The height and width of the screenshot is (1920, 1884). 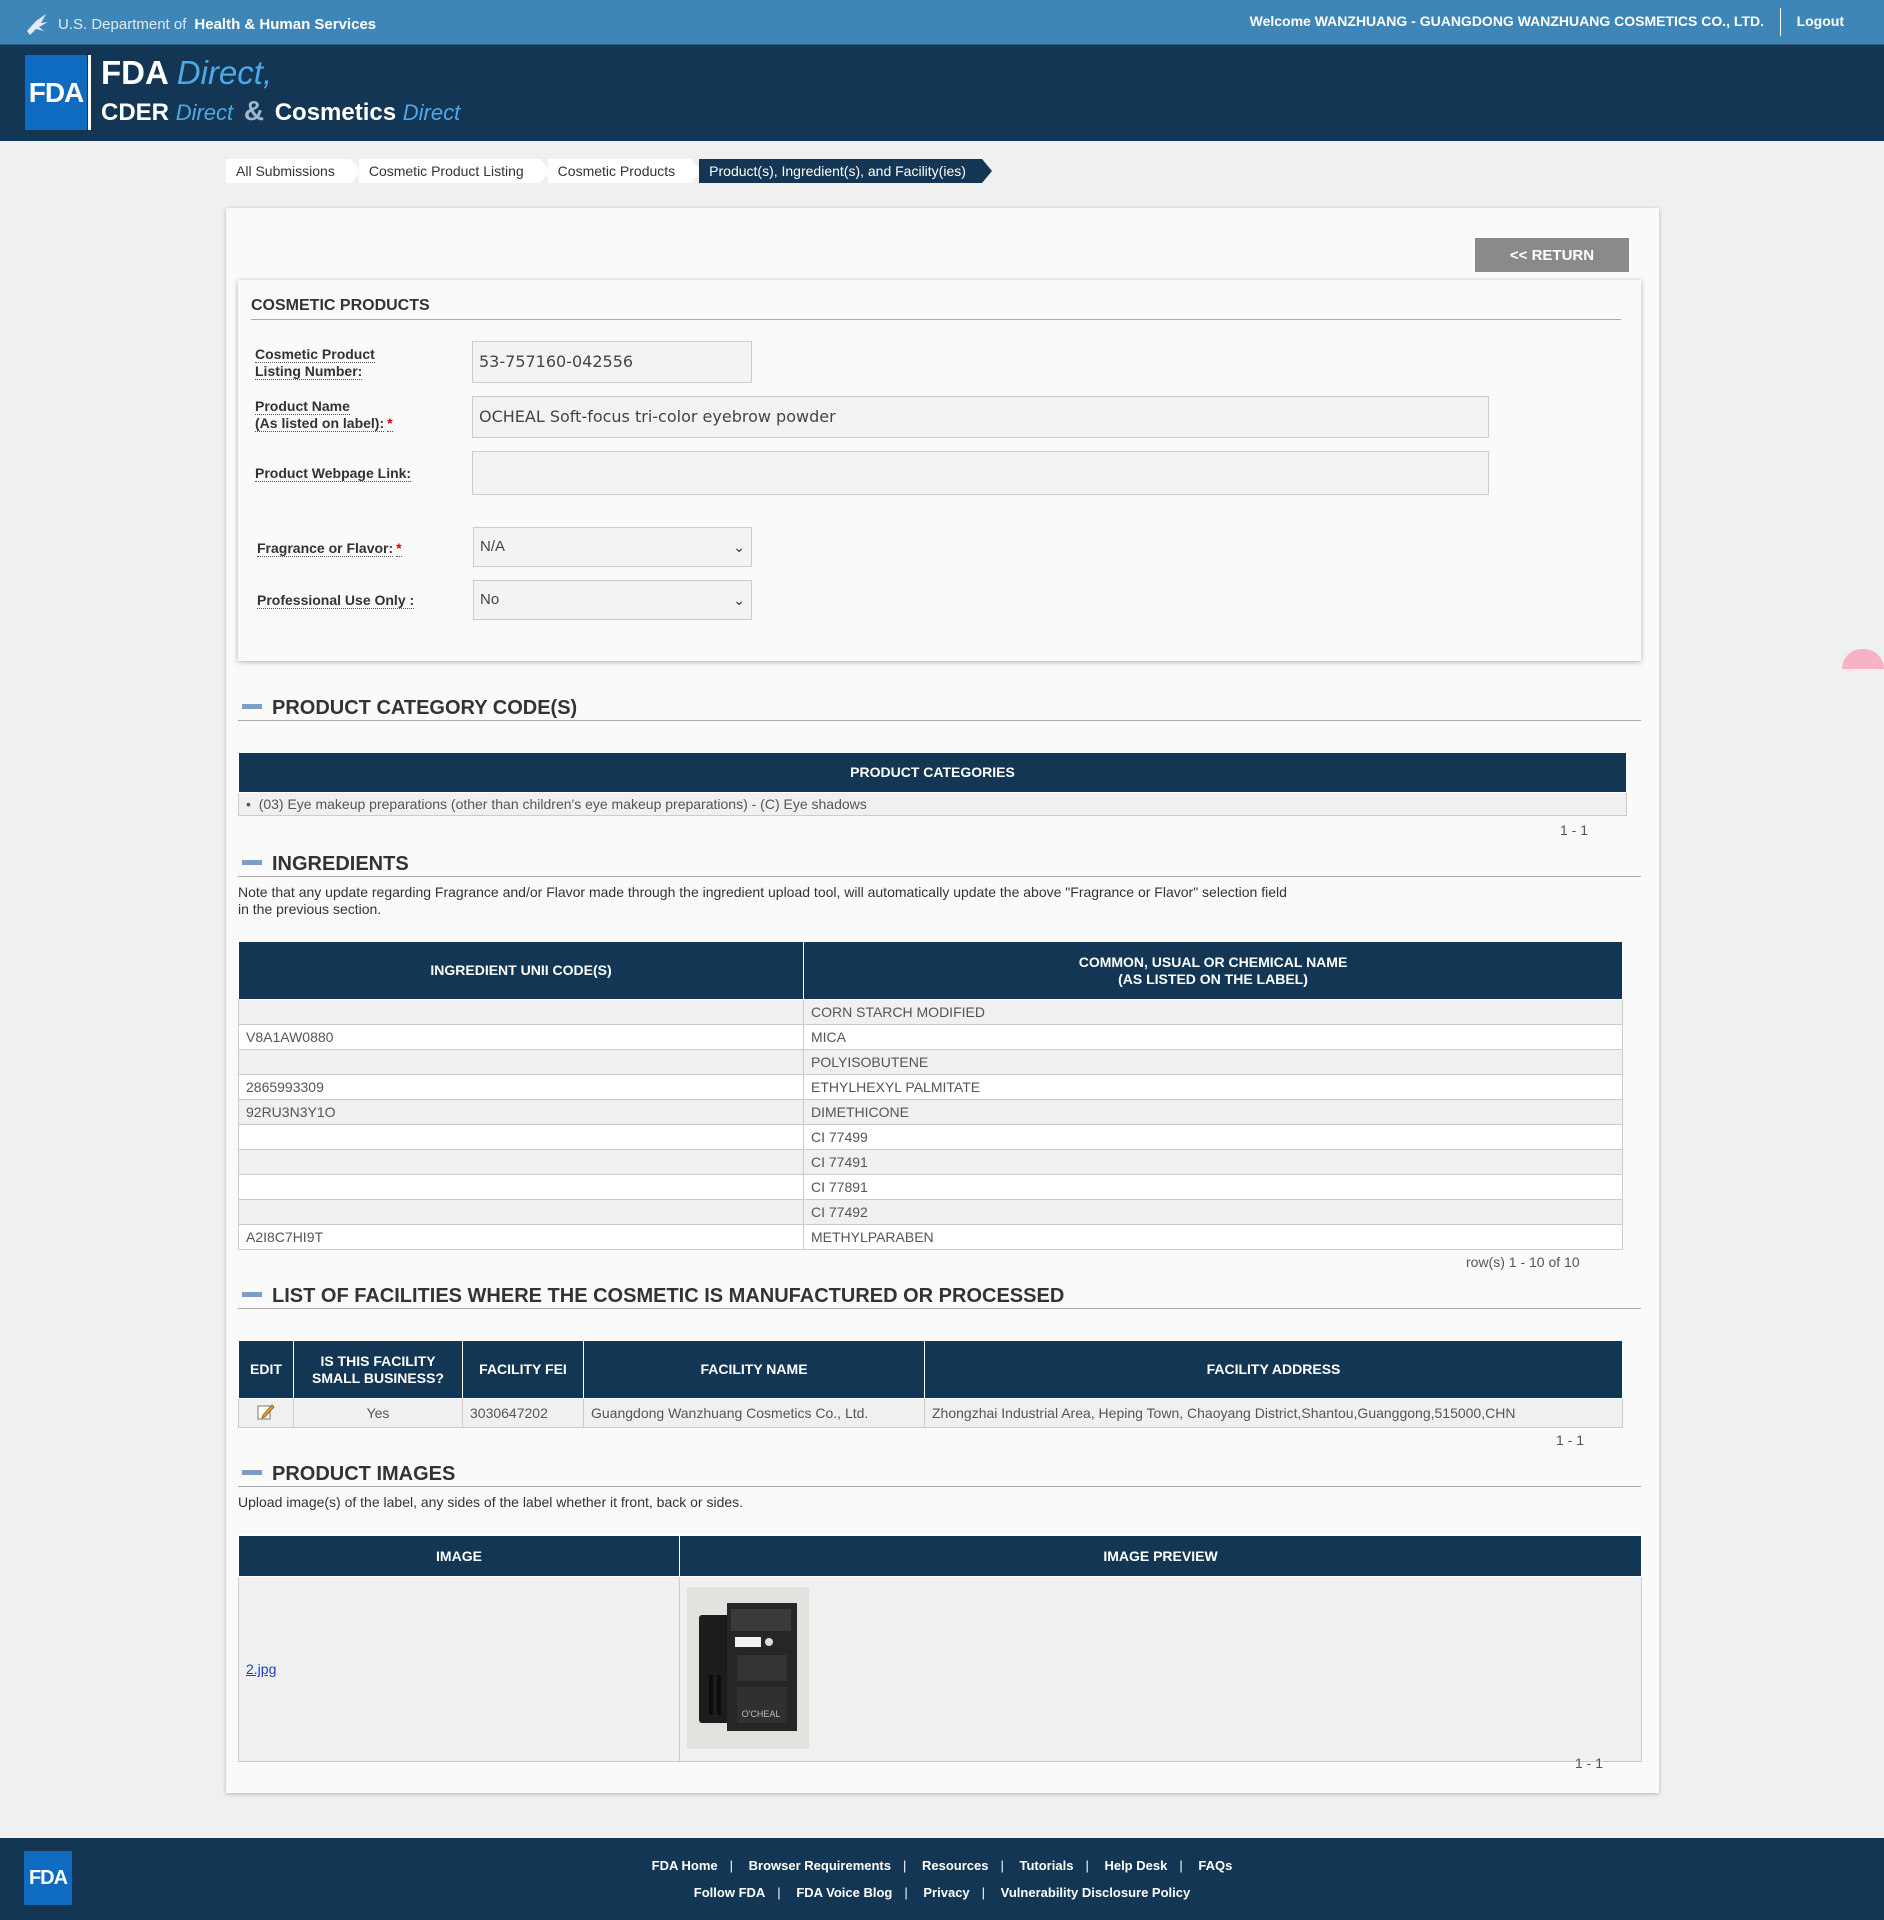 I want to click on breadcrumb-cosmetic-product-listing: Cosmetic Product Listing, so click(x=454, y=171).